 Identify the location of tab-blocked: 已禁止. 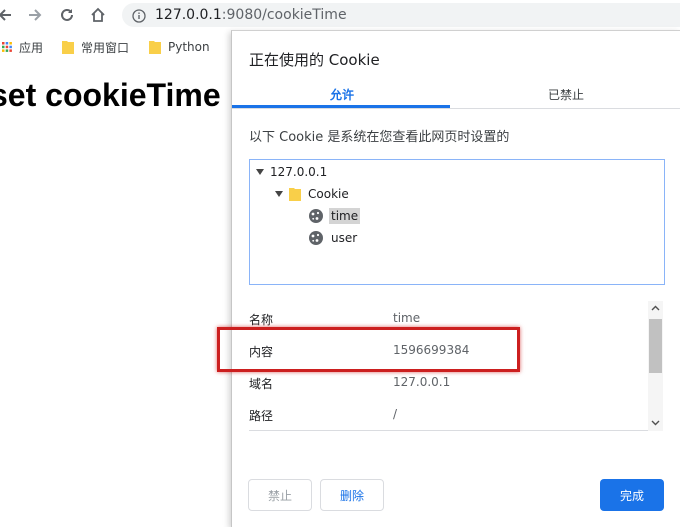
(566, 94).